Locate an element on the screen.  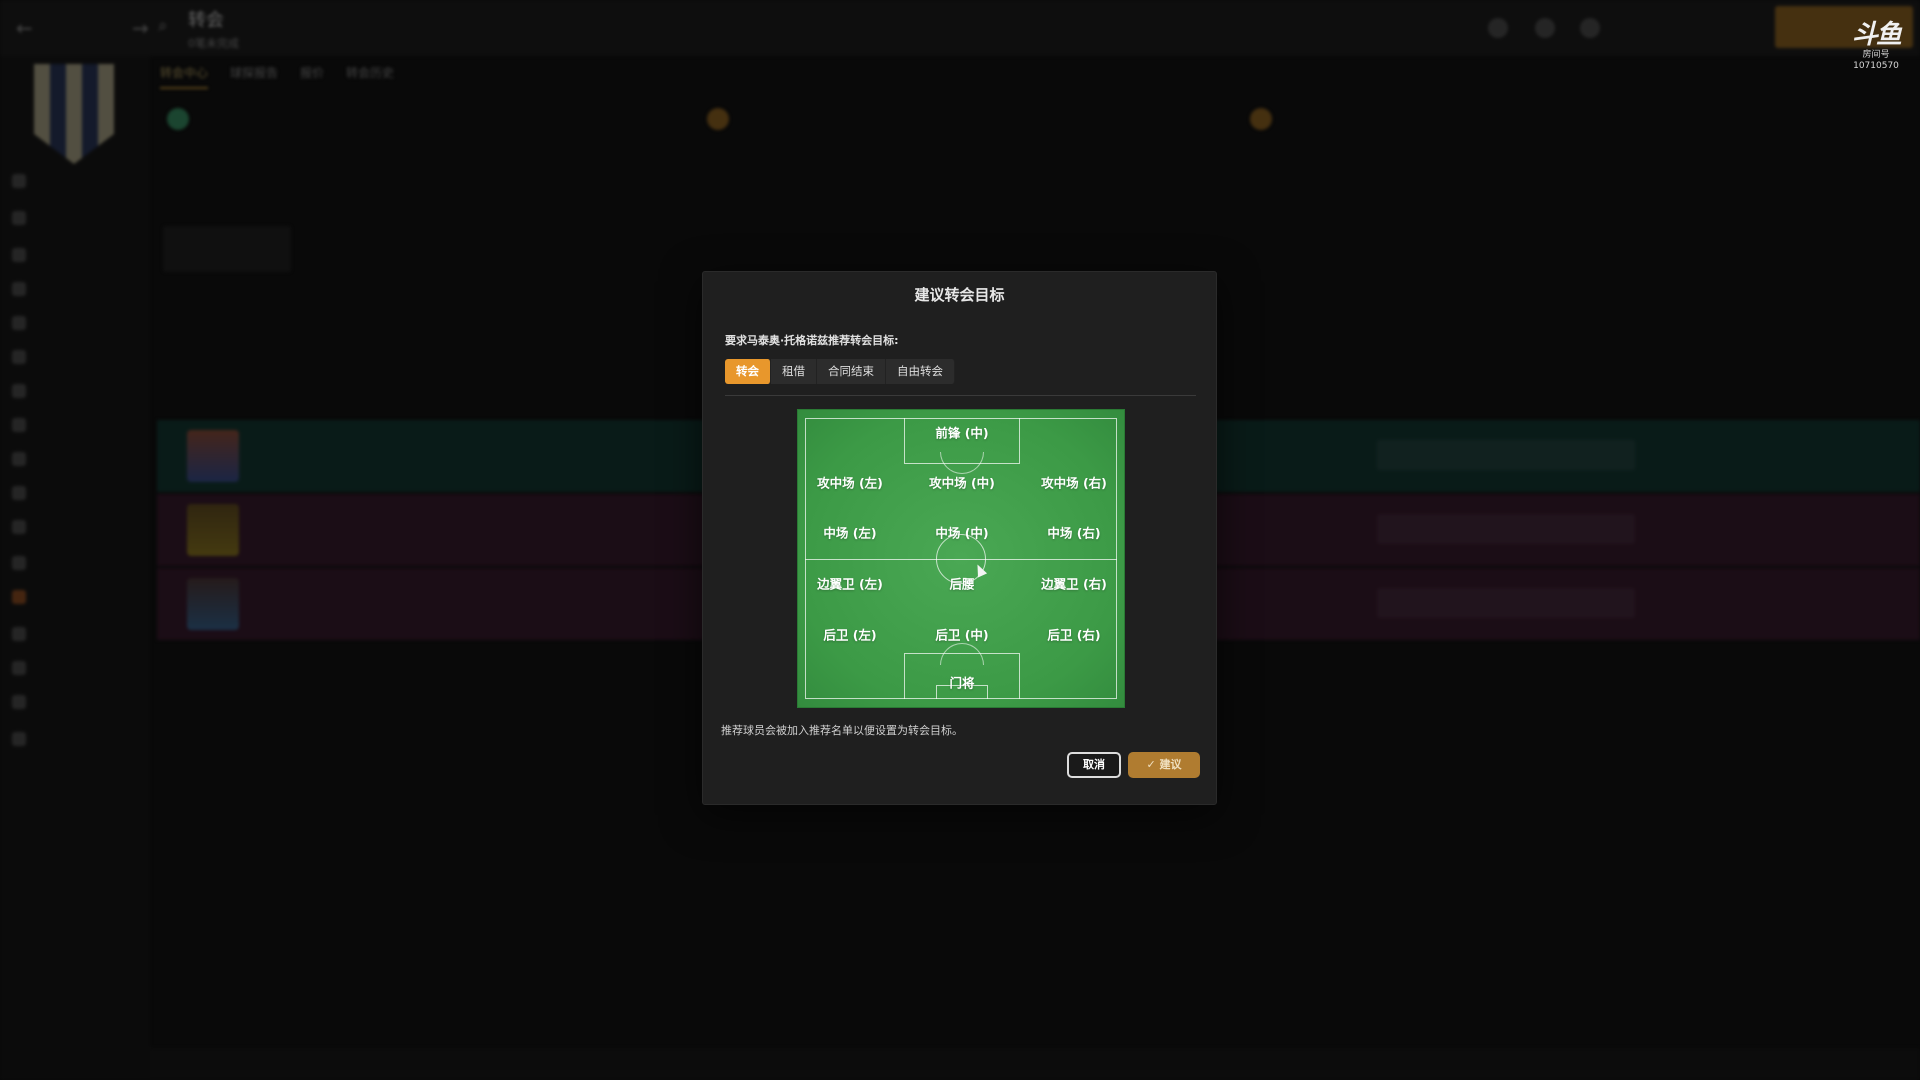
divider is located at coordinates (960, 395).